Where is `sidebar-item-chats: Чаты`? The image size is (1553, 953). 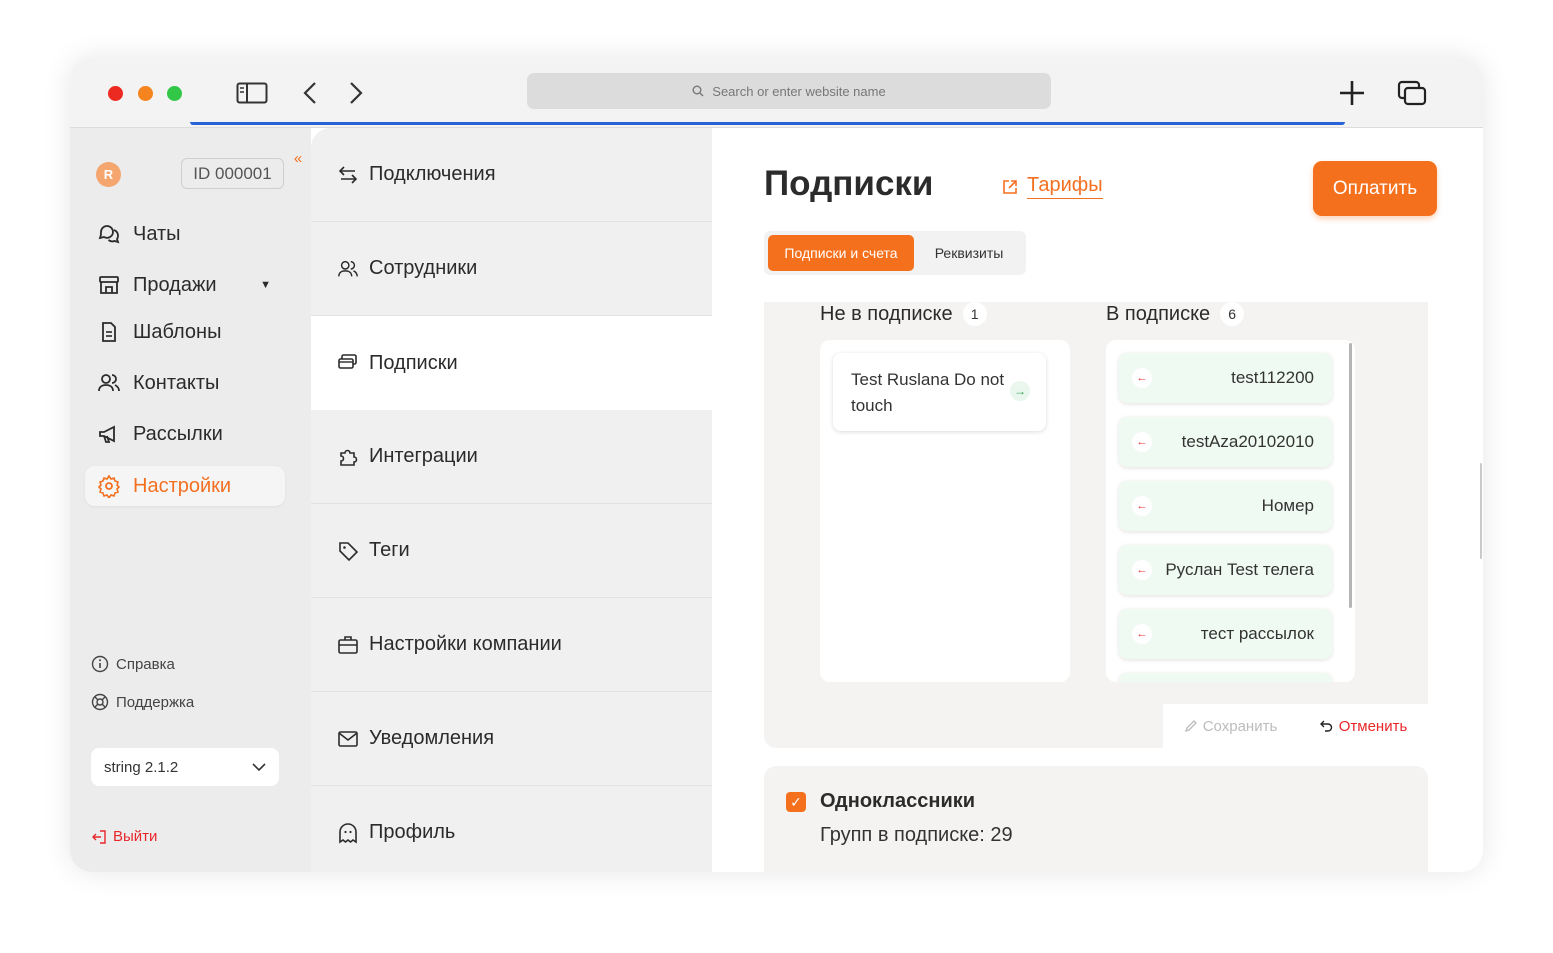 sidebar-item-chats: Чаты is located at coordinates (185, 234).